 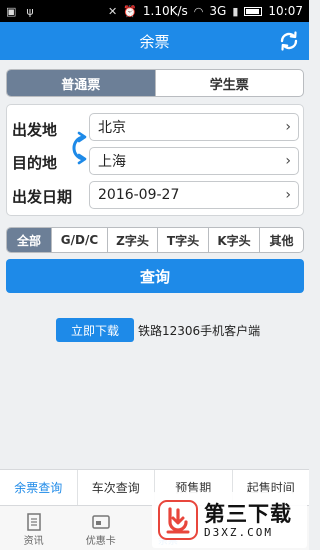 I want to click on train-type-filter: 全部 G/D/C Z字头 T字头 K字头 其他, so click(x=155, y=240).